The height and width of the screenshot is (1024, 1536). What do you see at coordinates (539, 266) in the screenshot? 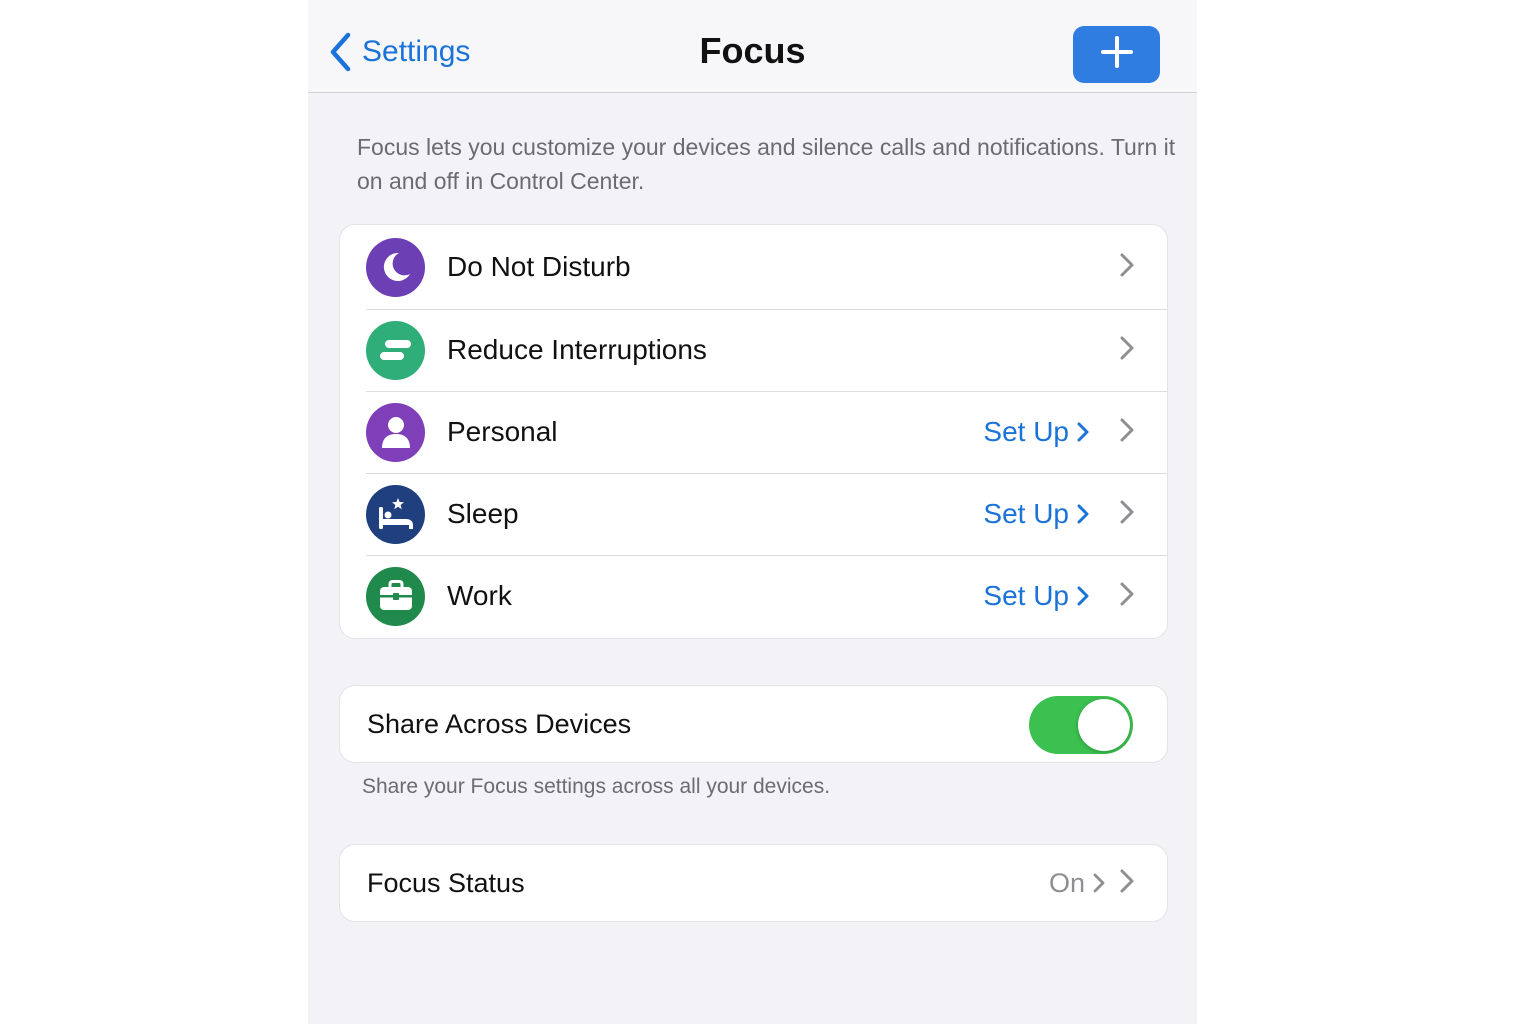
I see `focus-label: Do Not Disturb` at bounding box center [539, 266].